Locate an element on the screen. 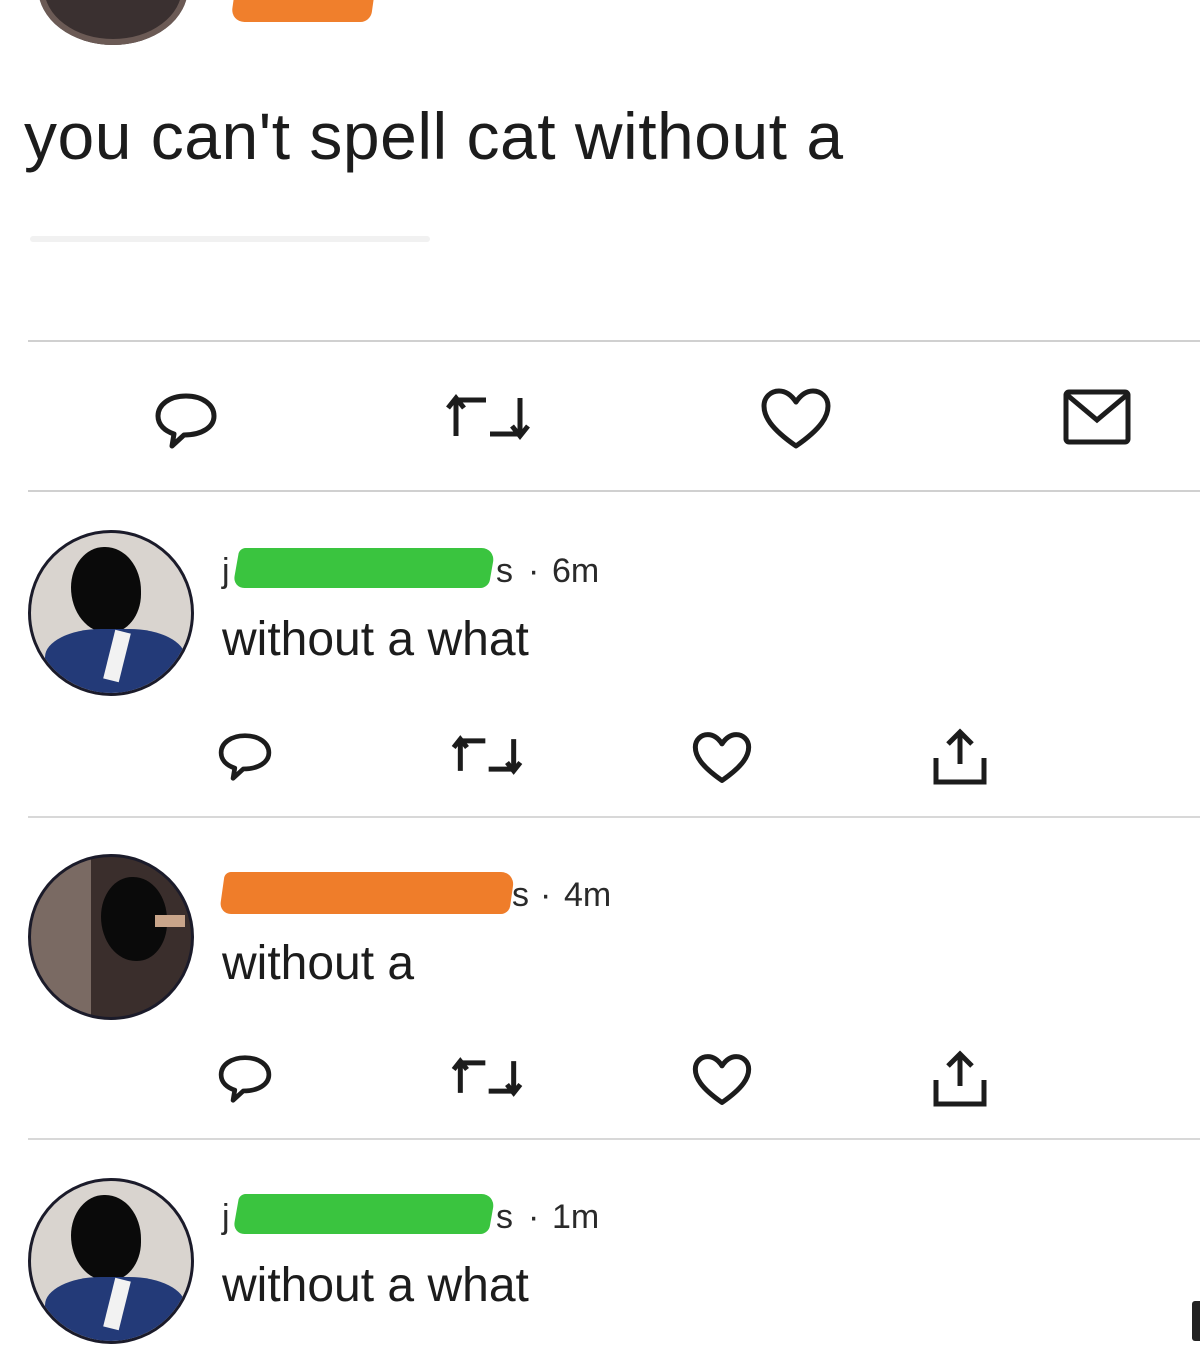 The height and width of the screenshot is (1361, 1200). tweet-text: you can't spell cat without a is located at coordinates (434, 136).